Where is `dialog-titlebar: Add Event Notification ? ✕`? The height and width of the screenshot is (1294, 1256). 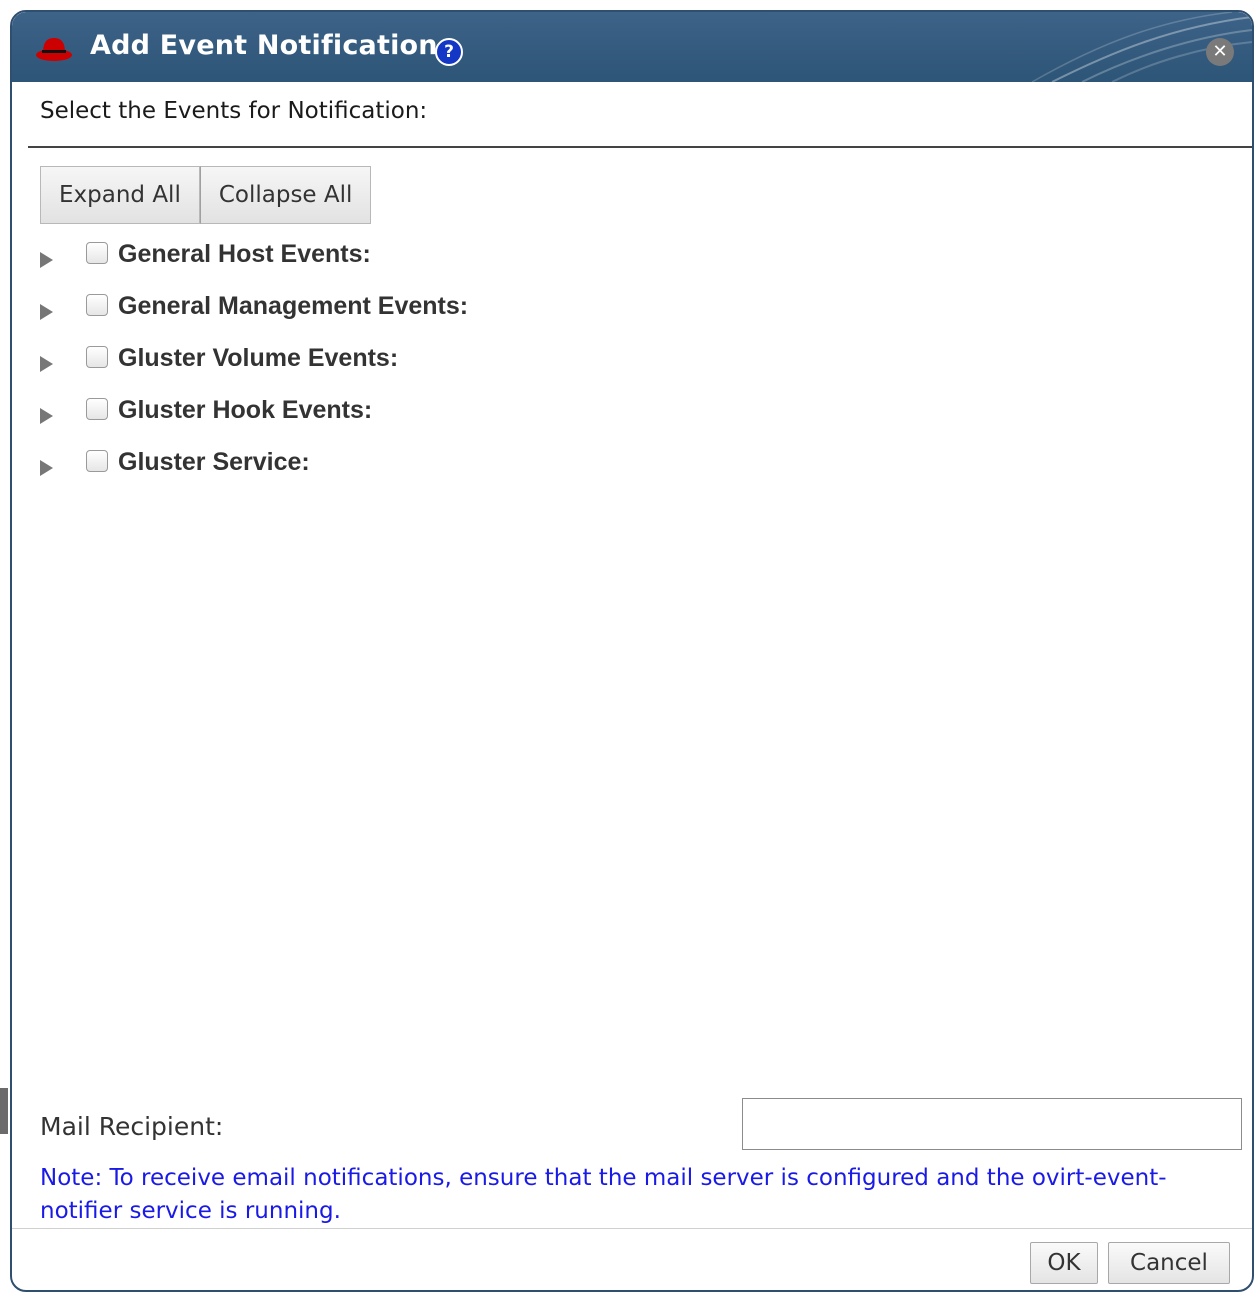 dialog-titlebar: Add Event Notification ? ✕ is located at coordinates (632, 47).